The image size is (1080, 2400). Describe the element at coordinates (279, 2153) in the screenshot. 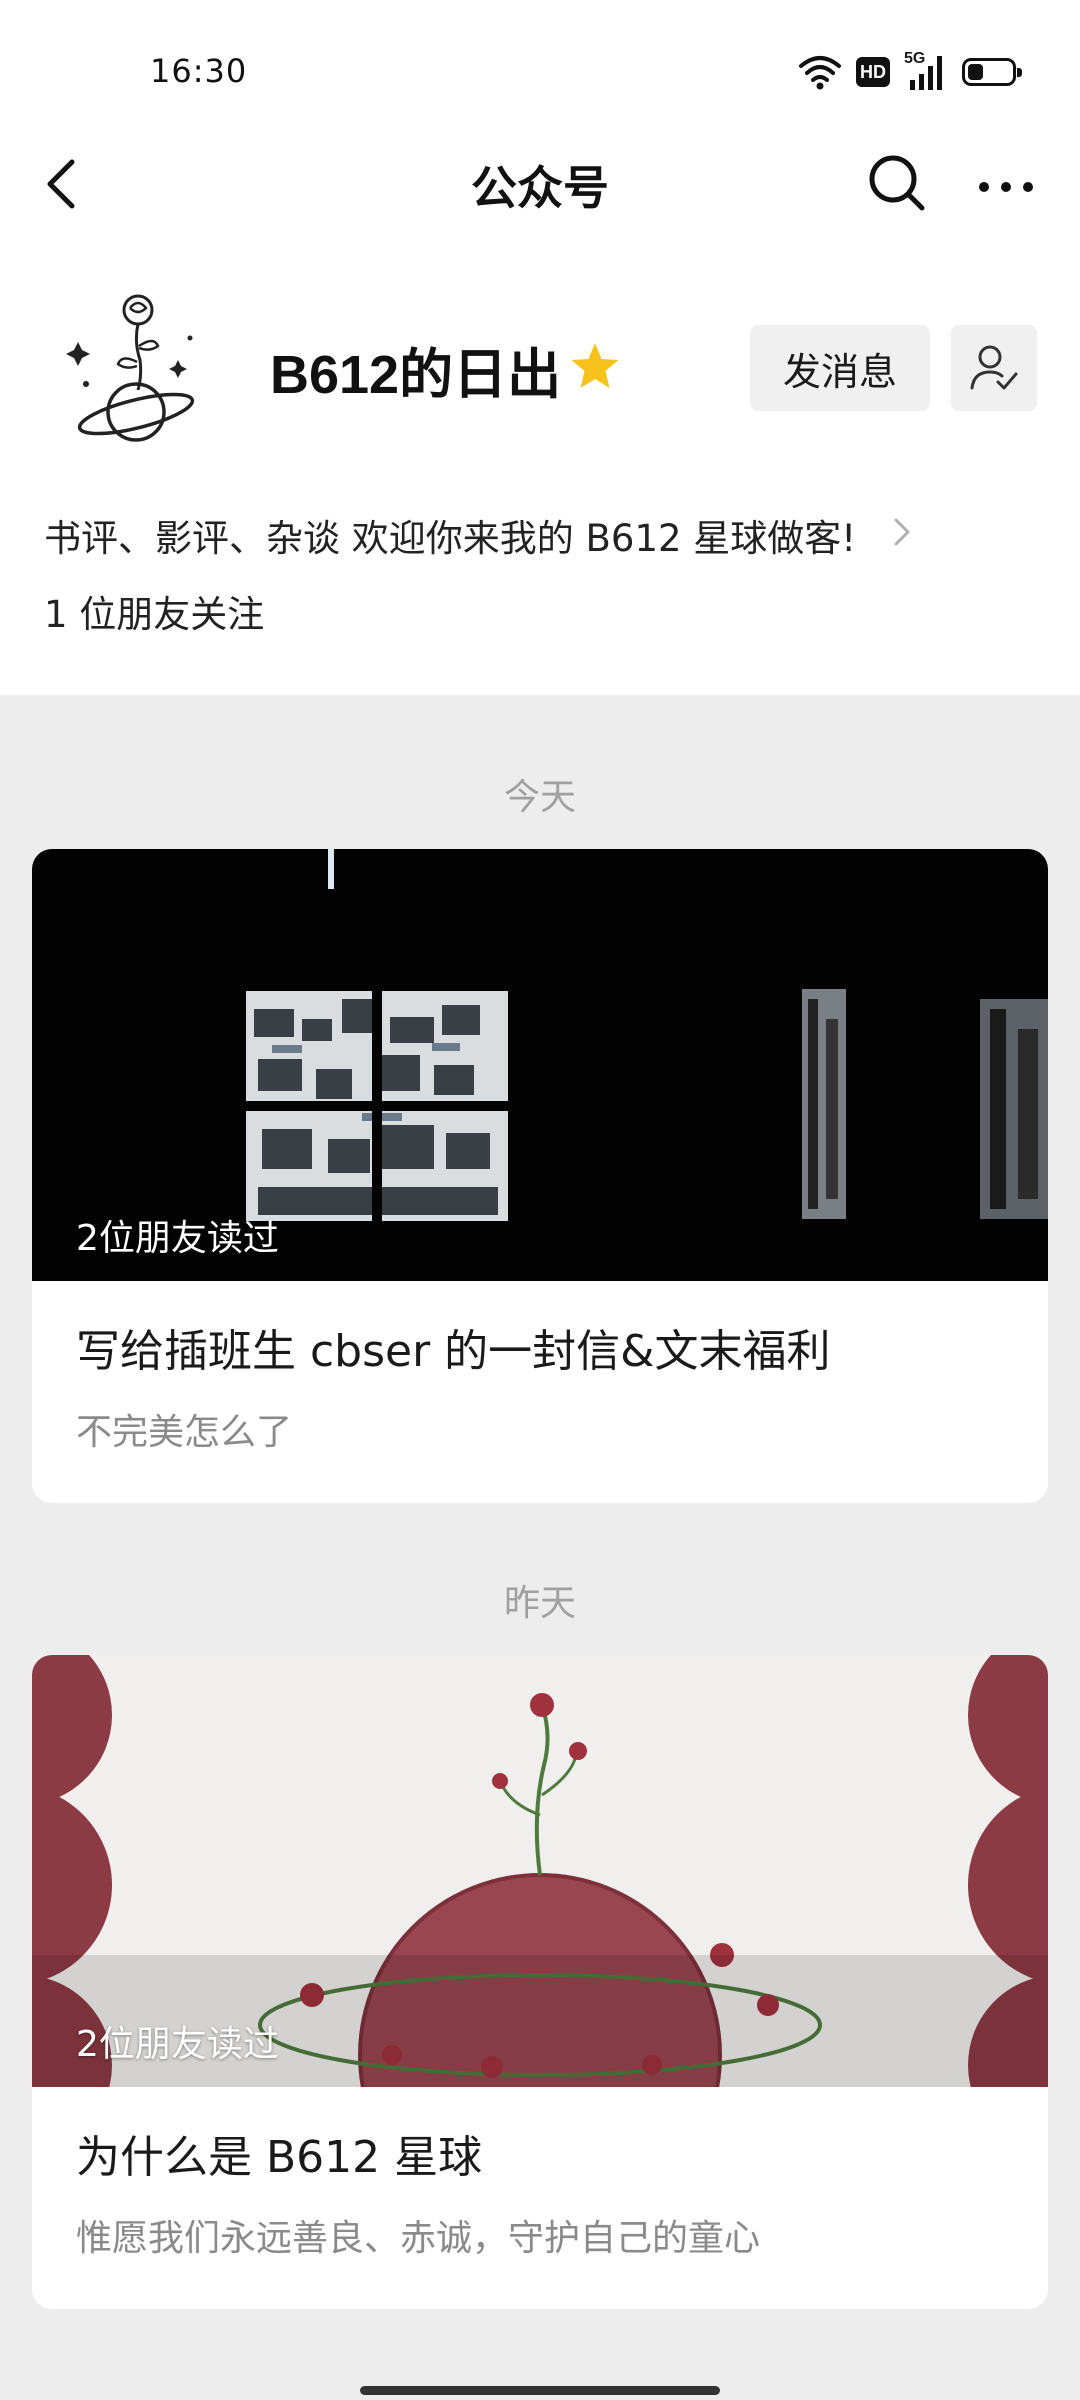

I see `article-title: 为什么是 B612 星球` at that location.